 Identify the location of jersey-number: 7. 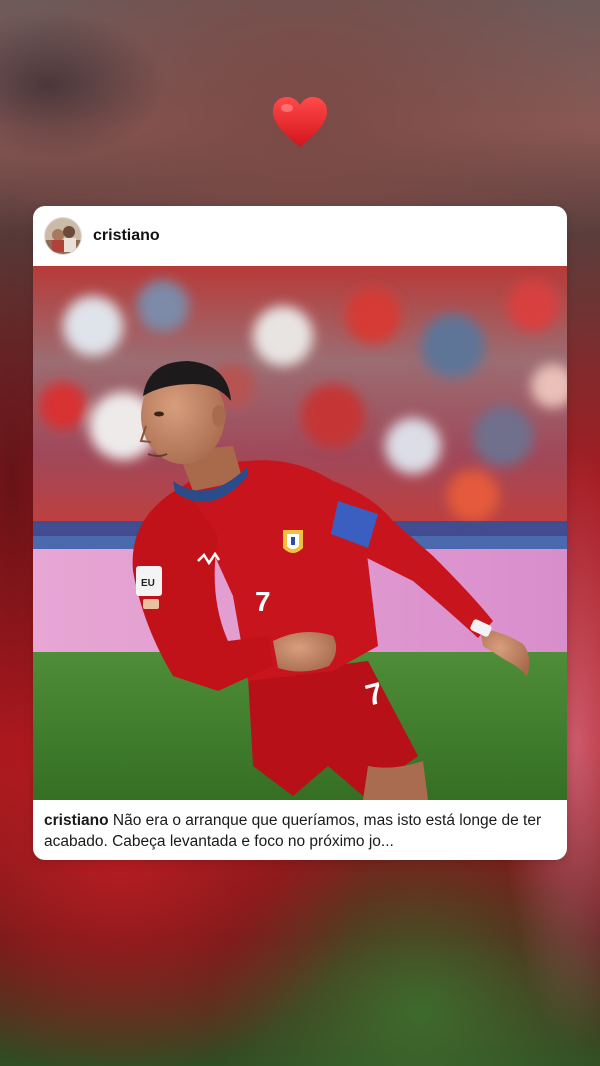
(263, 601).